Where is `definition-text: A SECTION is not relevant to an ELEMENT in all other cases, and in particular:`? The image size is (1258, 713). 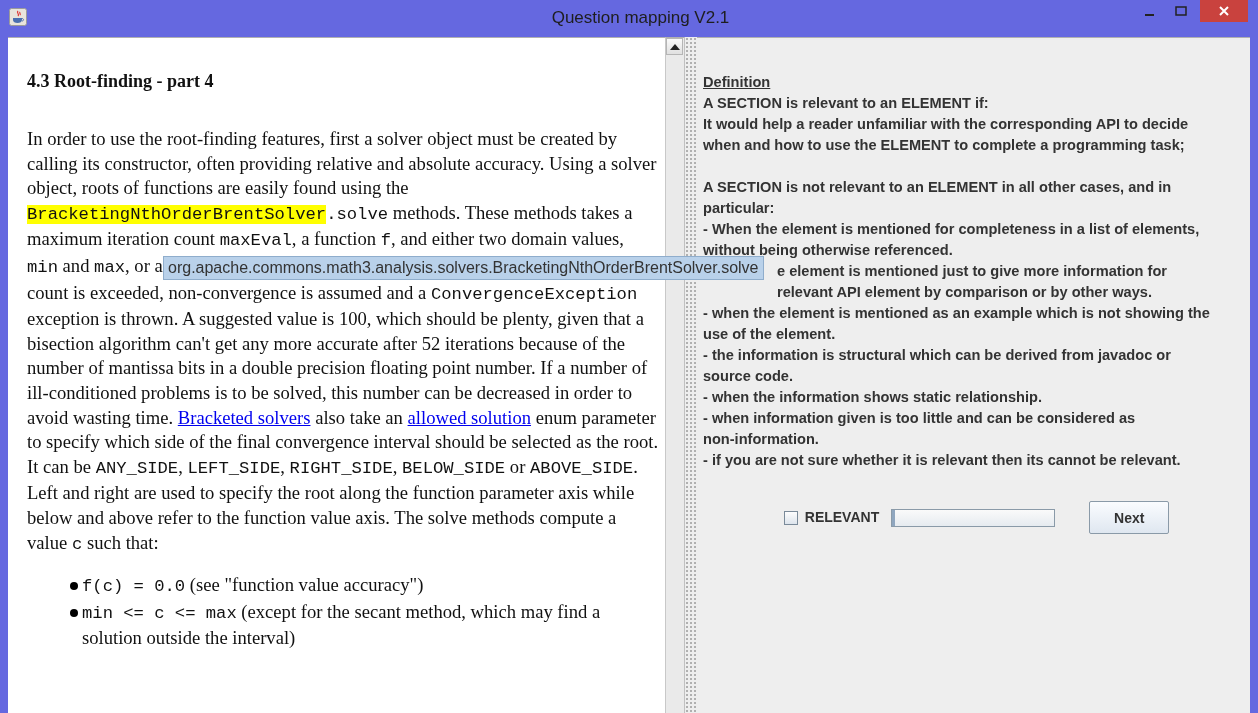 definition-text: A SECTION is not relevant to an ELEMENT in all other cases, and in particular: is located at coordinates (938, 198).